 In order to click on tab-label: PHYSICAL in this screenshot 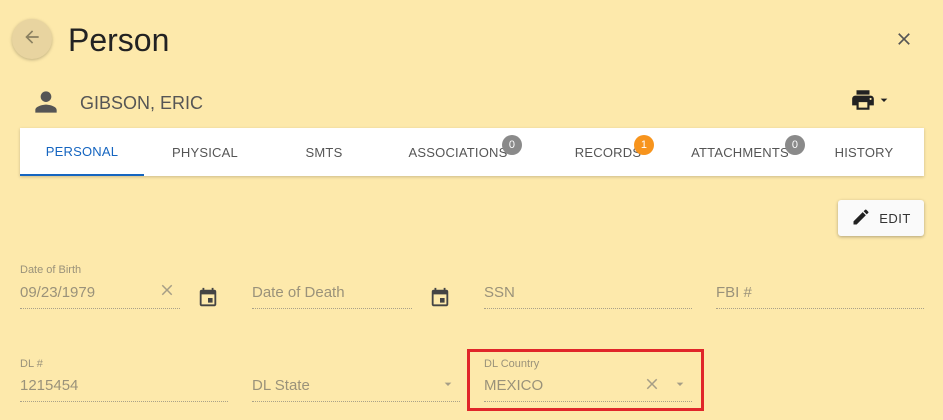, I will do `click(205, 152)`.